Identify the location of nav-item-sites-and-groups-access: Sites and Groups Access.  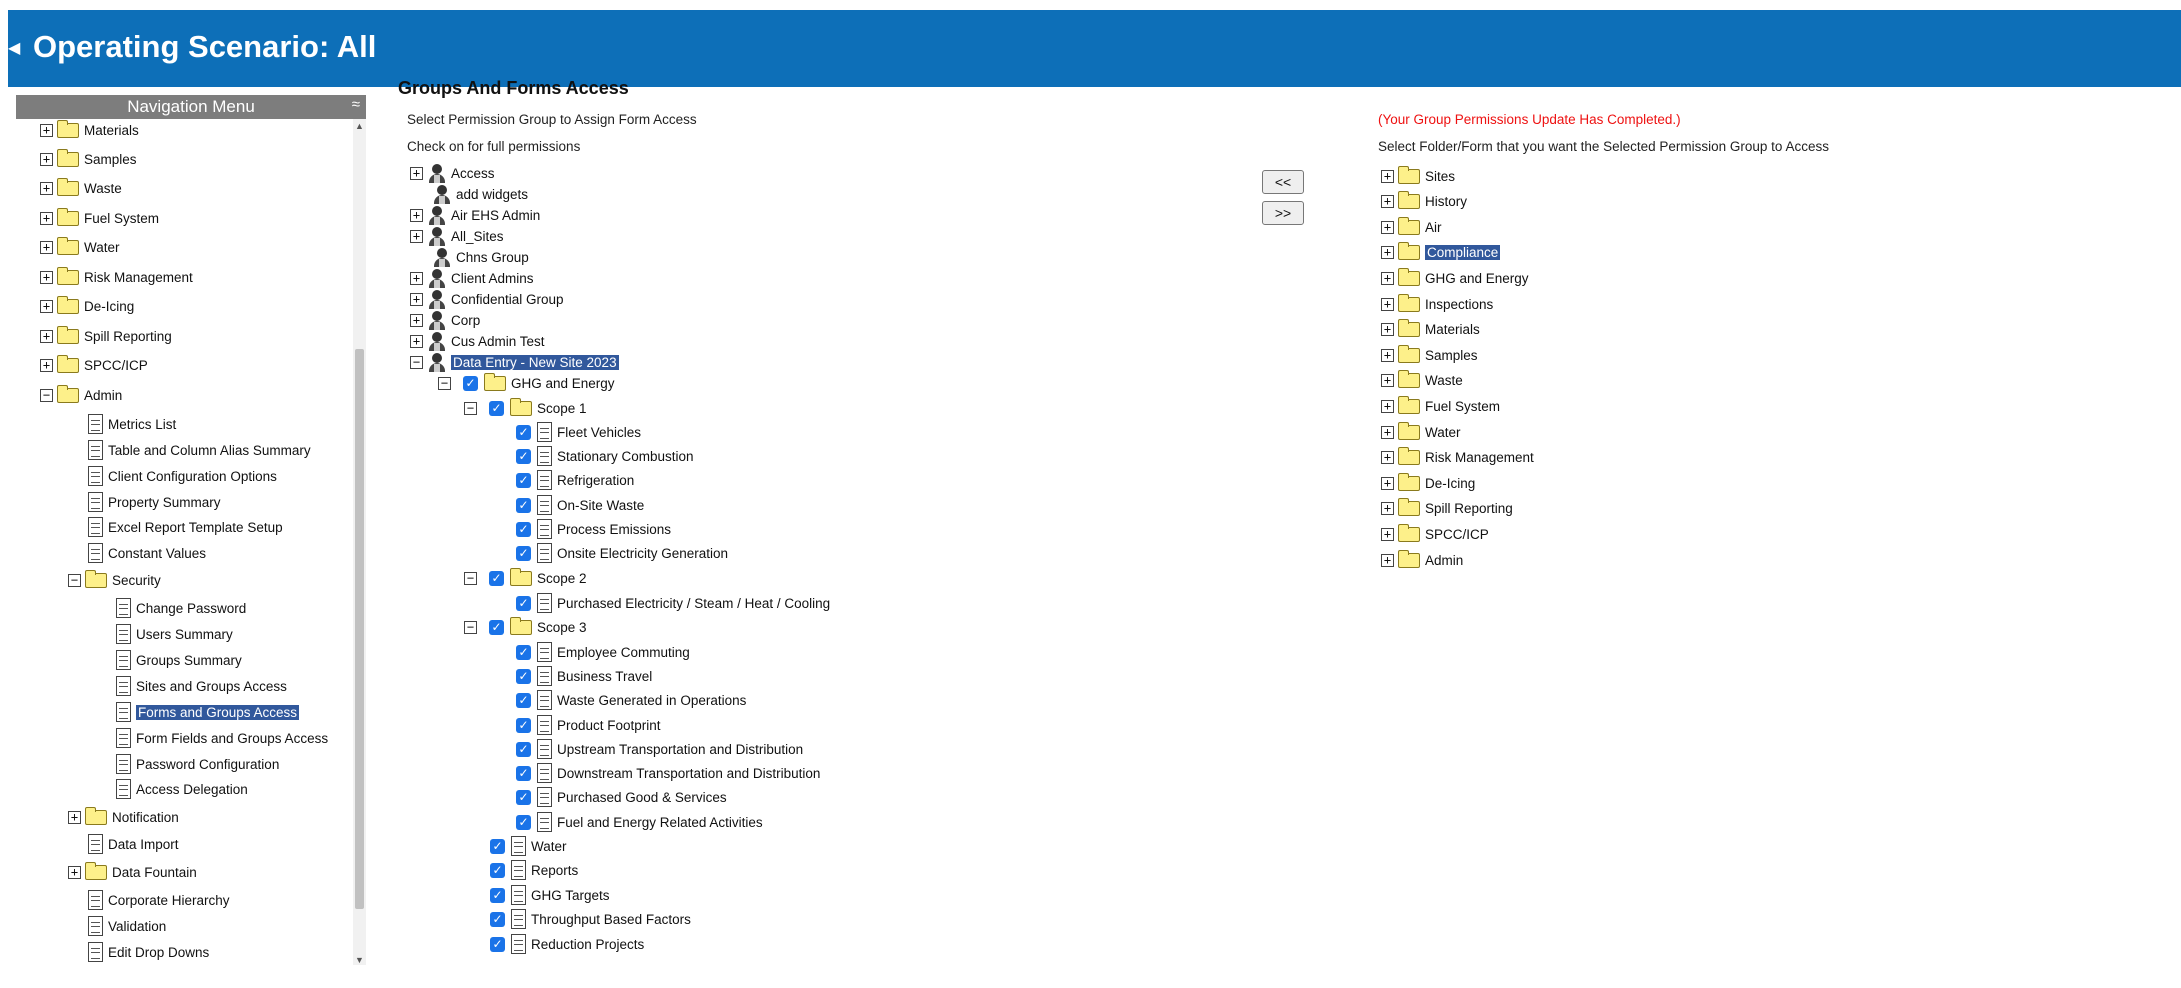
(201, 686).